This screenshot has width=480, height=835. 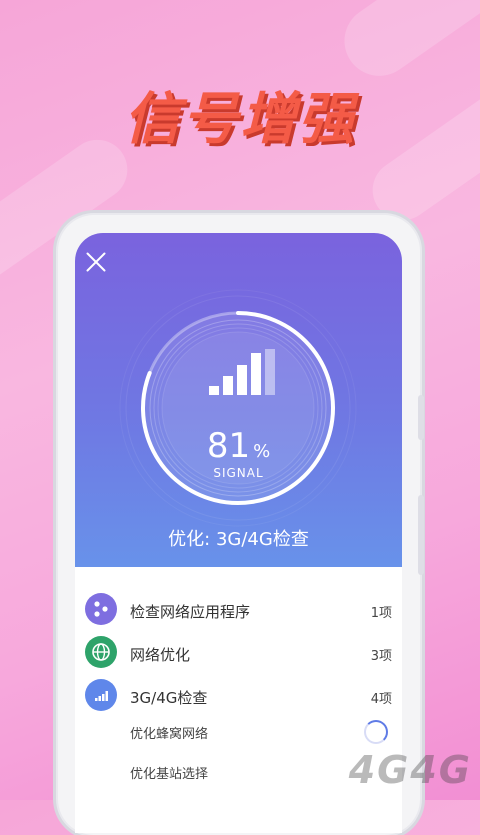 What do you see at coordinates (381, 656) in the screenshot?
I see `list-item-count: 3项` at bounding box center [381, 656].